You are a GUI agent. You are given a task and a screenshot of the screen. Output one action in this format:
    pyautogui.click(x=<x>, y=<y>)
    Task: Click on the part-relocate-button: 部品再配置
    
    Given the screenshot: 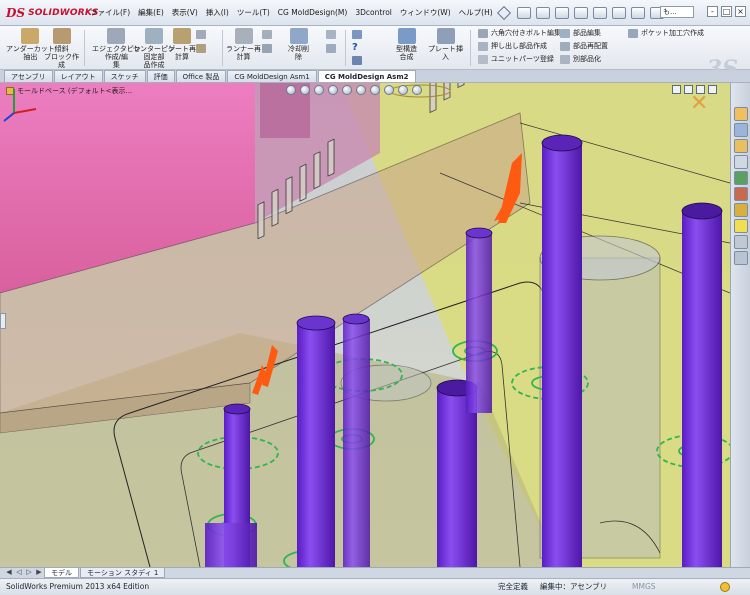 What is the action you would take?
    pyautogui.click(x=584, y=46)
    